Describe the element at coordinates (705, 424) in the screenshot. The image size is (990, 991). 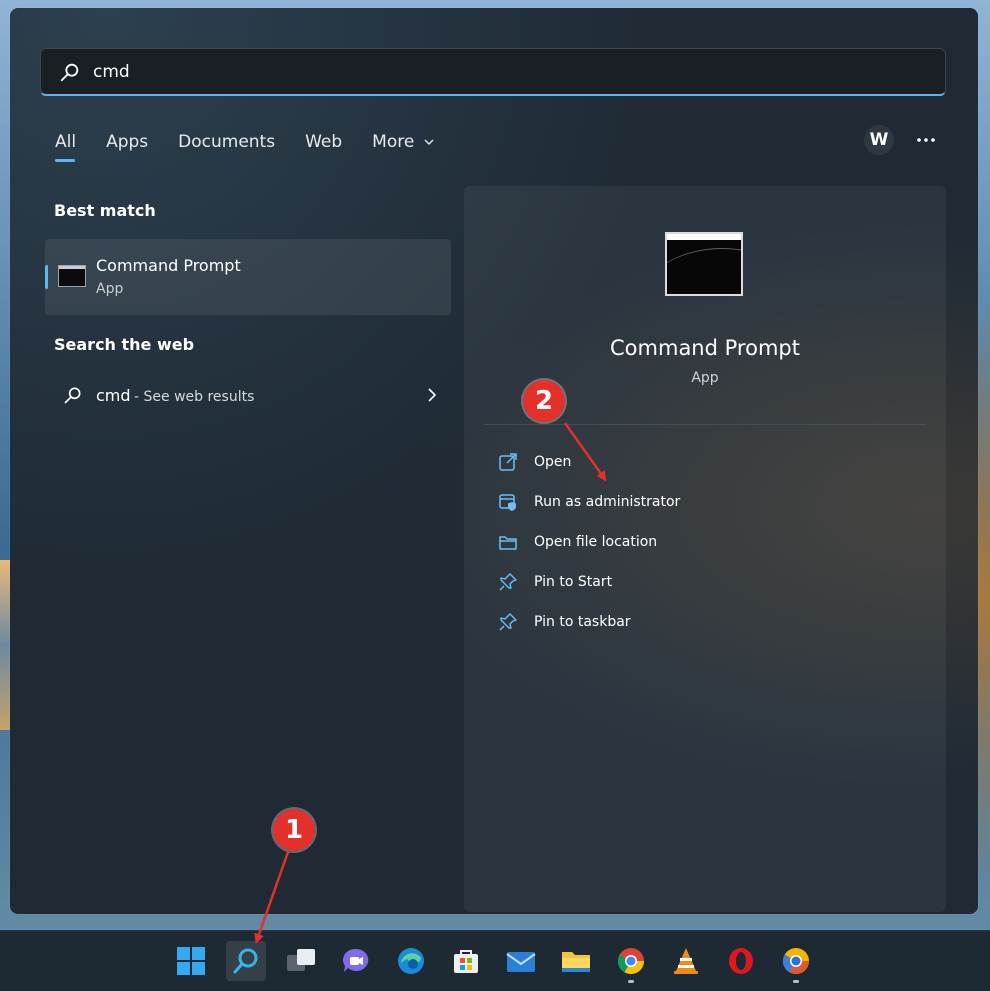
I see `divider` at that location.